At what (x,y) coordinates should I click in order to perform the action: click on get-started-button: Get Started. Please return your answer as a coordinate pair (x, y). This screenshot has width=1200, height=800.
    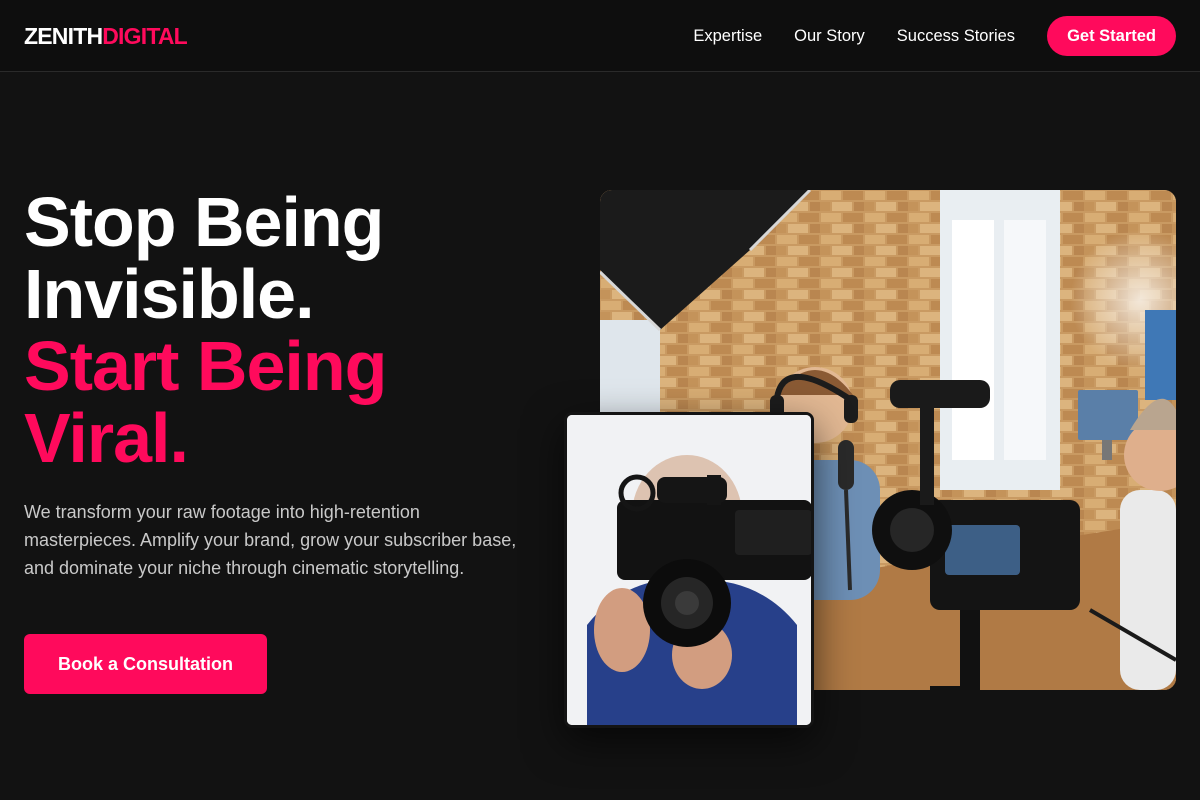
    Looking at the image, I should click on (1111, 36).